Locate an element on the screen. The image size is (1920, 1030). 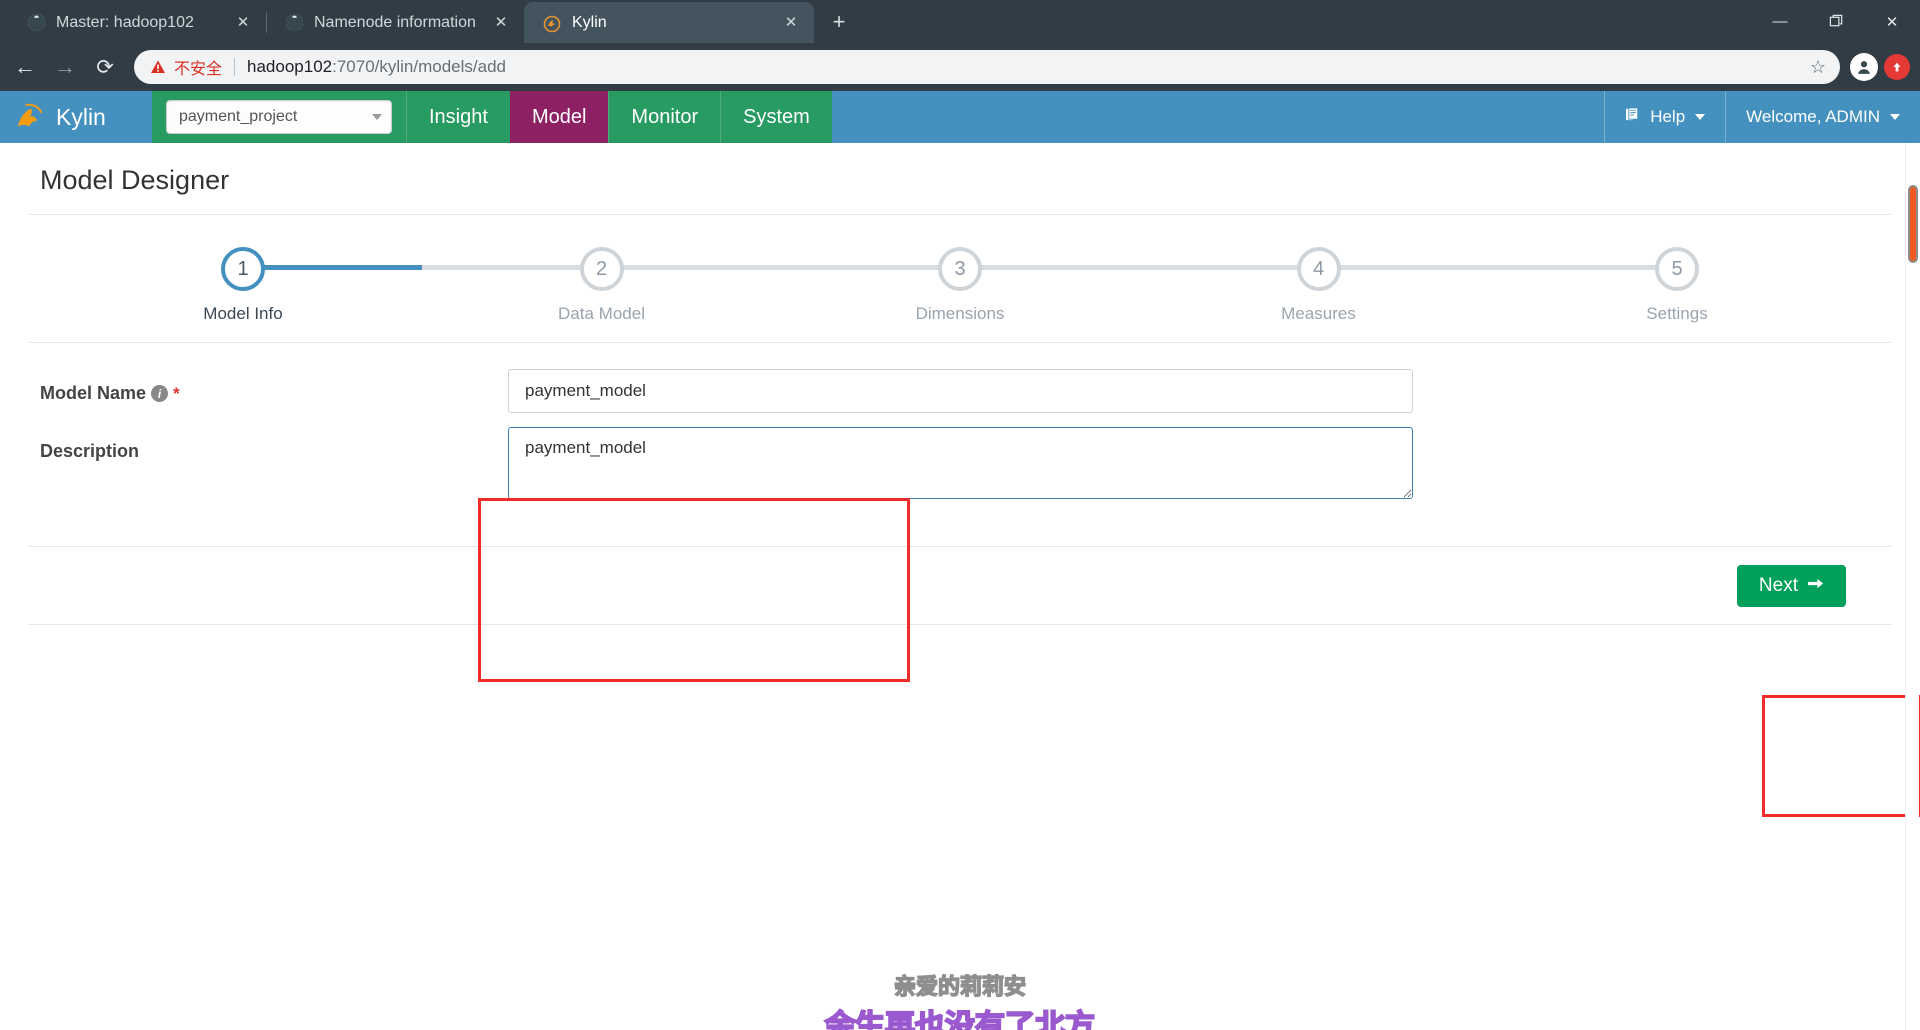
wizard-step-1-label: Model Info is located at coordinates (243, 313).